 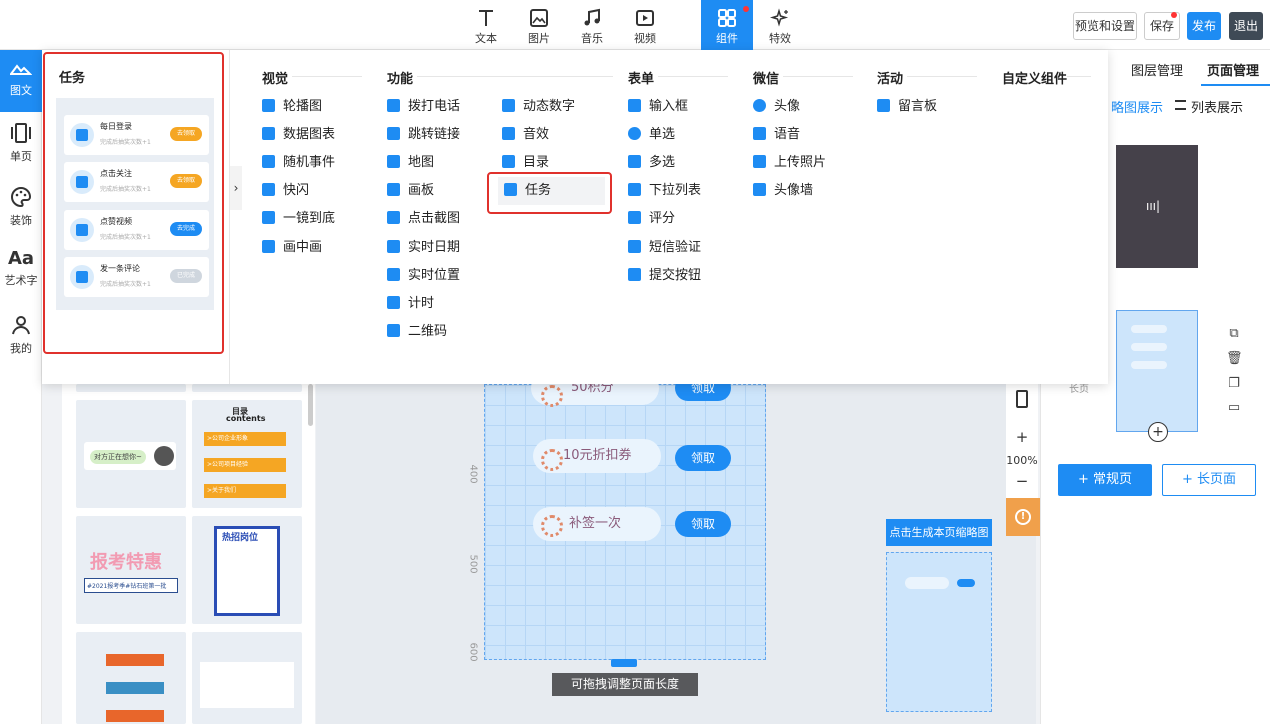 What do you see at coordinates (651, 135) in the screenshot?
I see `menu-item-radio: 单选` at bounding box center [651, 135].